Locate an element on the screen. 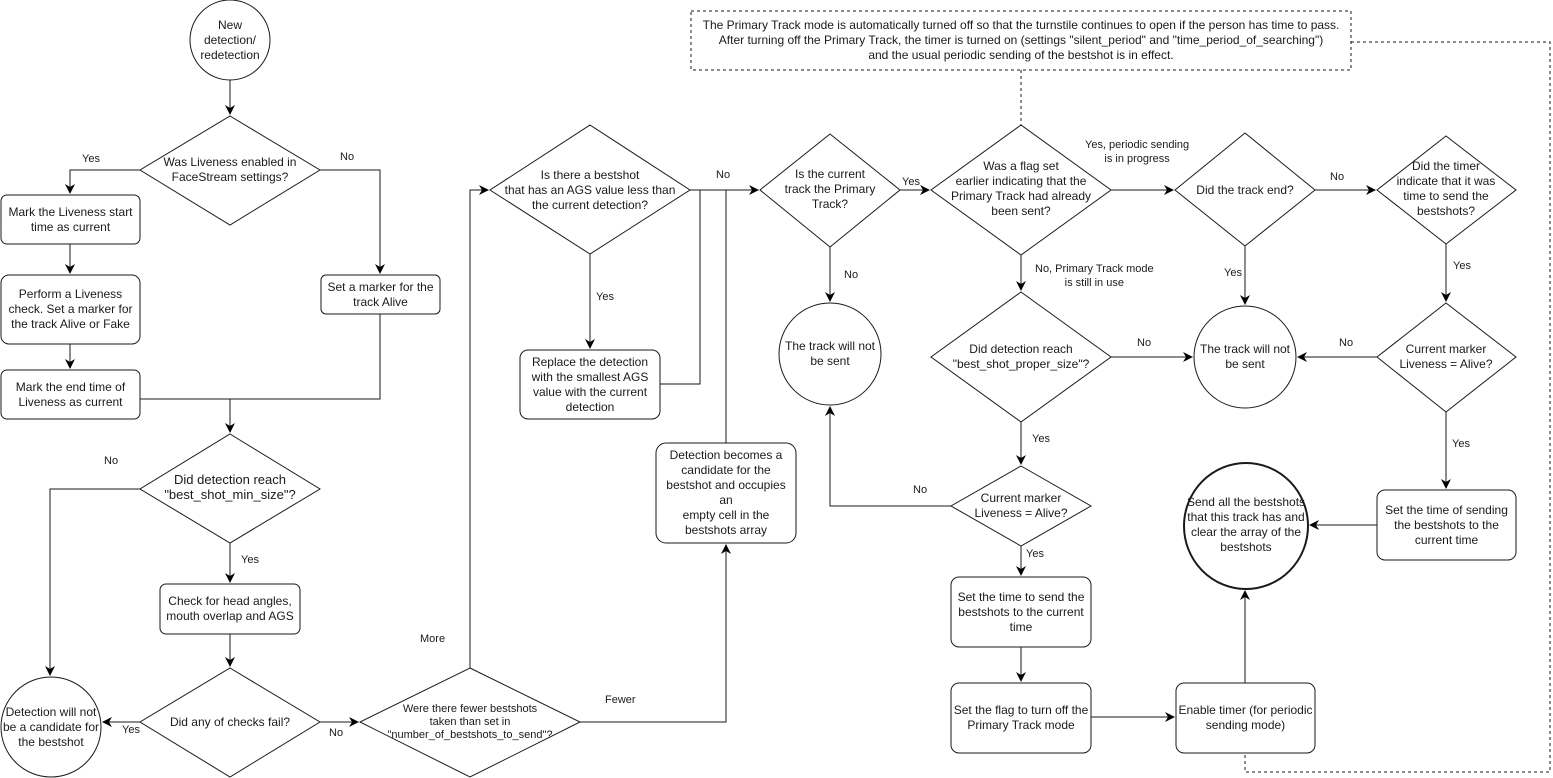  checks-fail-question: Did any of checks fail? is located at coordinates (230, 721).